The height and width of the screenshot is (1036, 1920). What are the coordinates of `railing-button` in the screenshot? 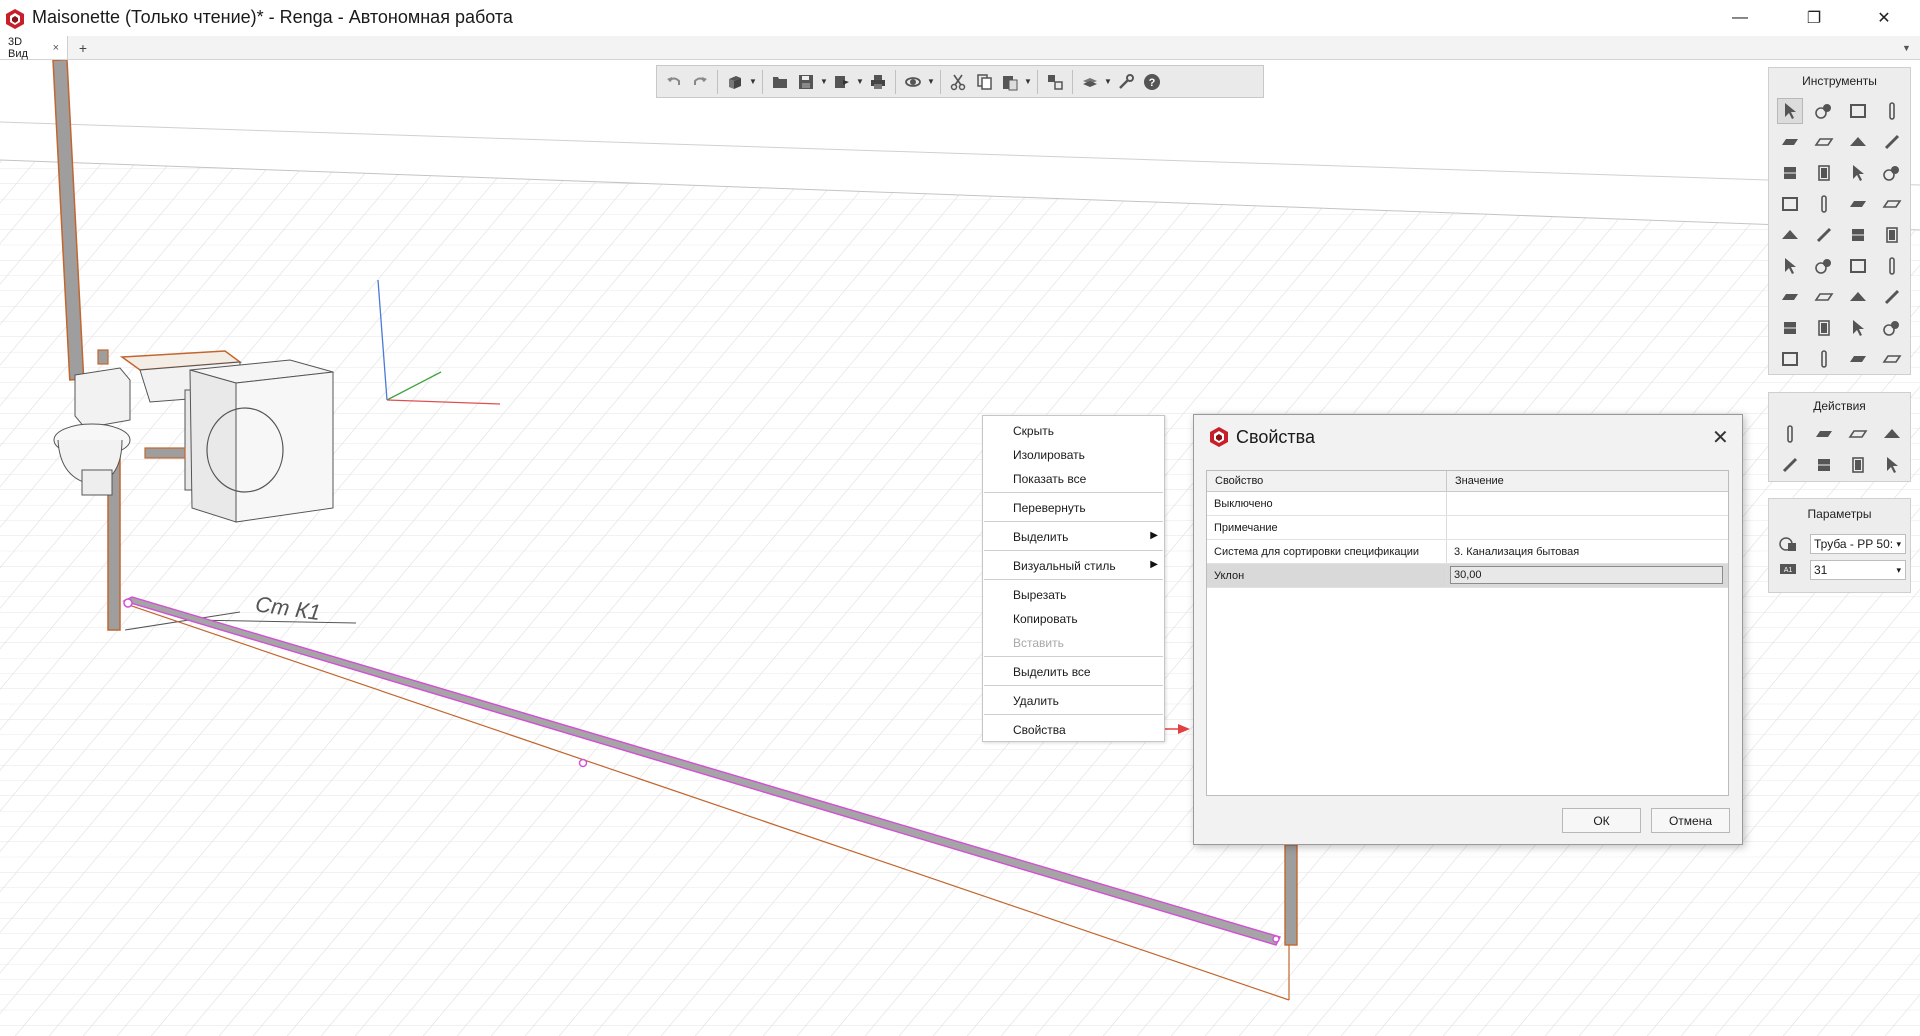 It's located at (1790, 204).